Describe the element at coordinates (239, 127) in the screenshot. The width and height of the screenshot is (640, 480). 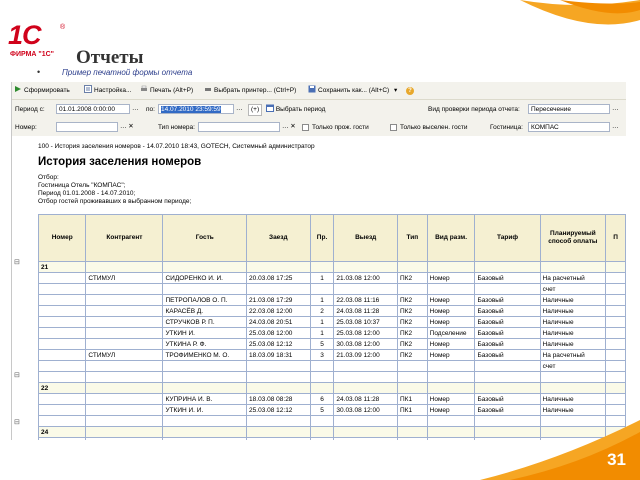
I see `room-type-field` at that location.